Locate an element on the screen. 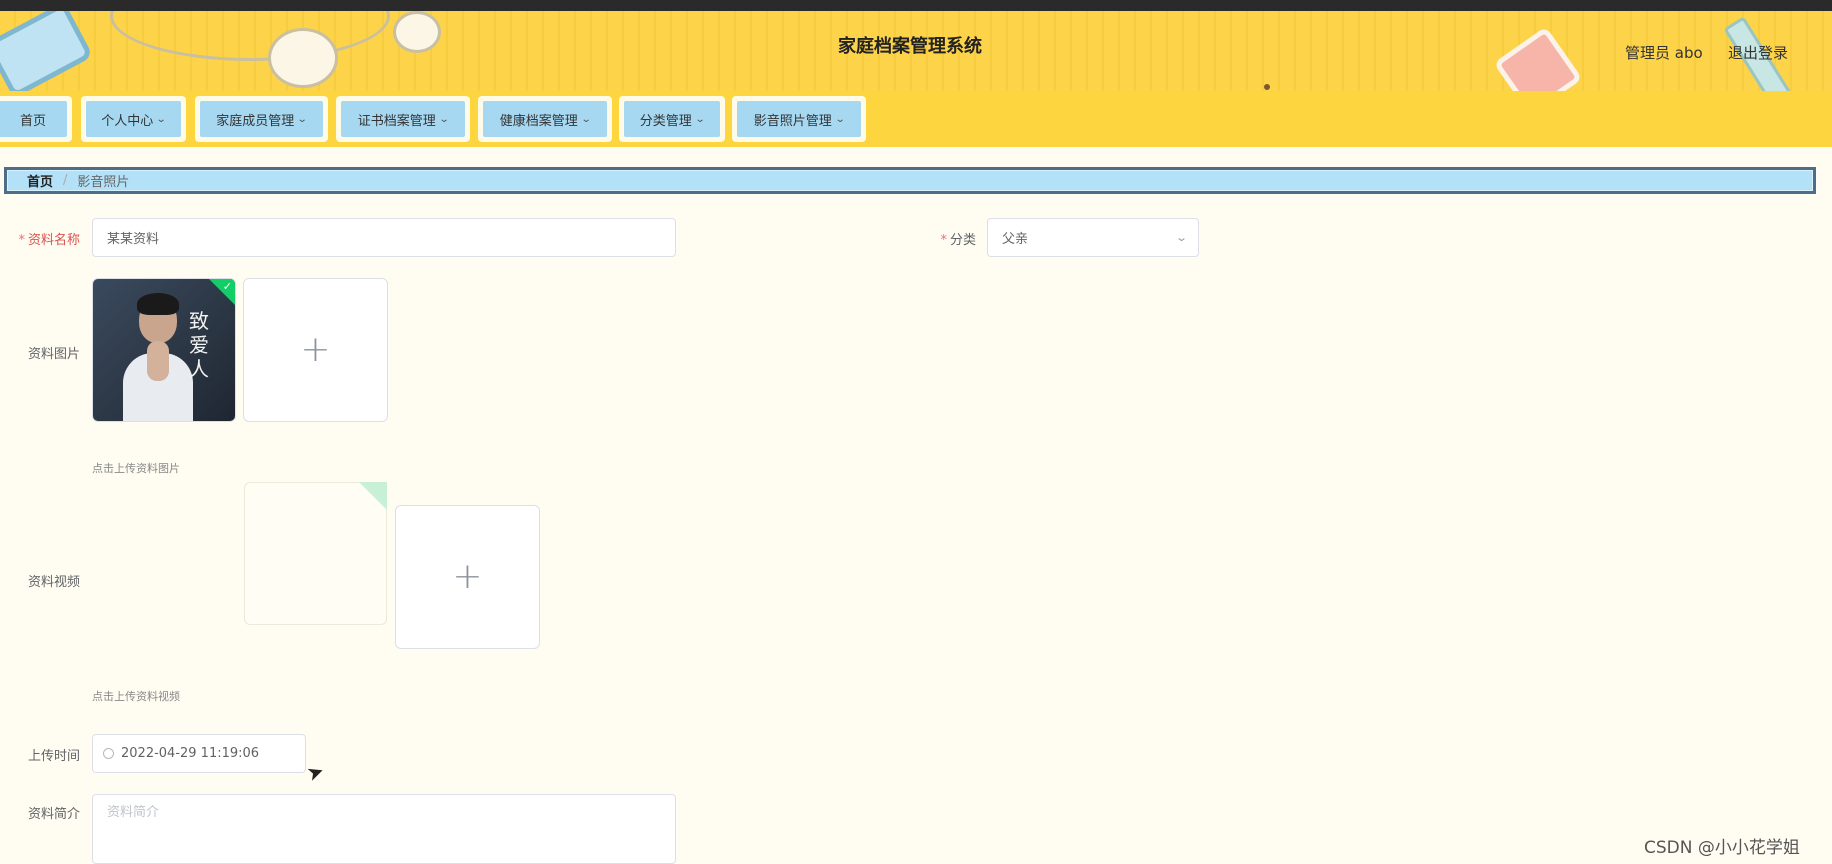 The height and width of the screenshot is (864, 1832). video-label: 资料视频 is located at coordinates (53, 582).